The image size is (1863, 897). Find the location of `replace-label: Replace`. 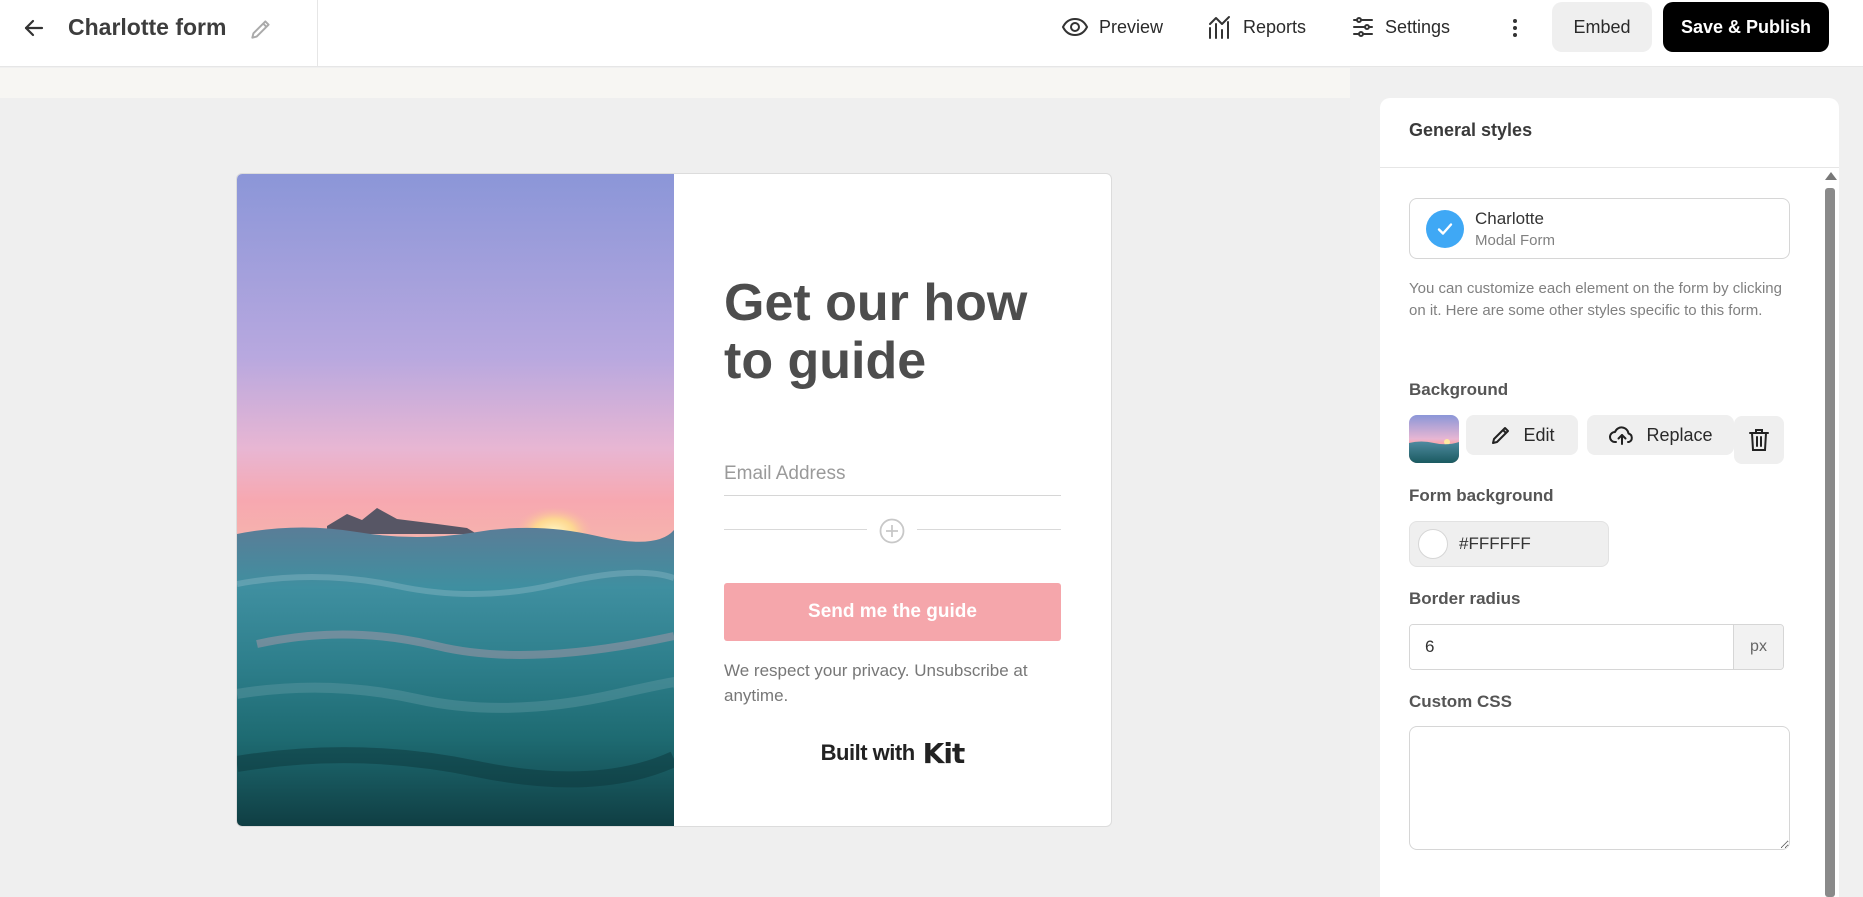

replace-label: Replace is located at coordinates (1679, 434).